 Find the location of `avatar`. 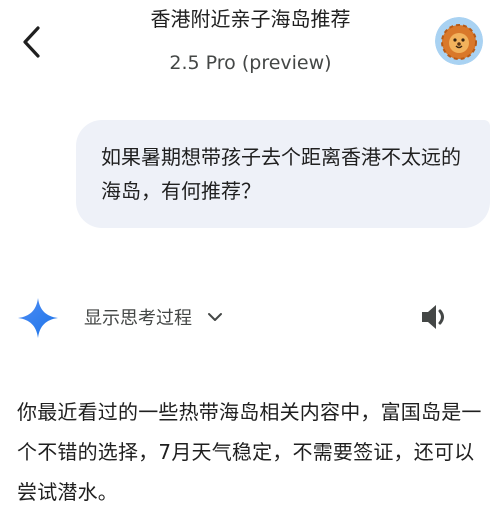

avatar is located at coordinates (459, 41).